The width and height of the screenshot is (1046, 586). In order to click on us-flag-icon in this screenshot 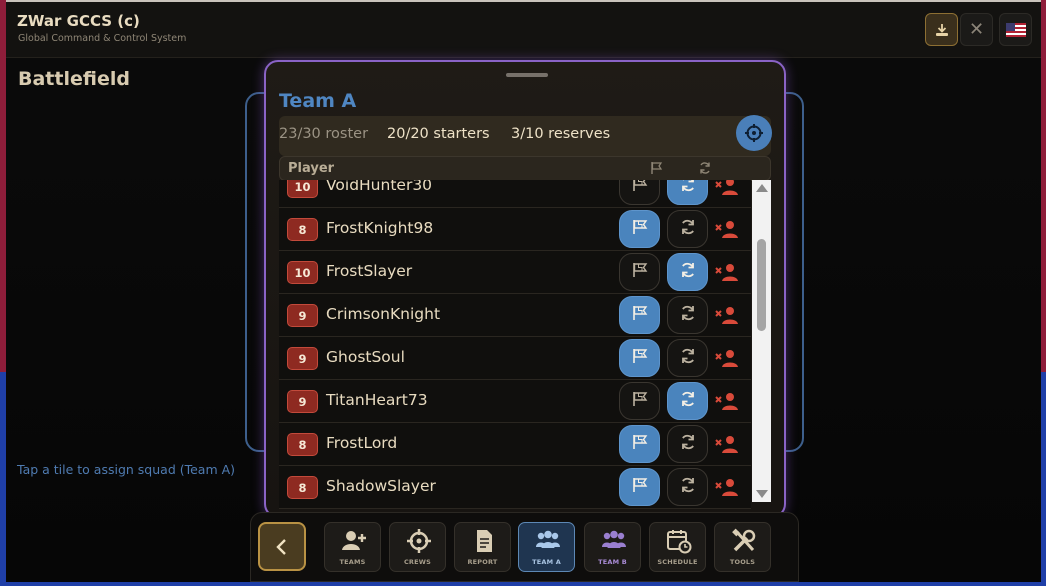, I will do `click(1015, 29)`.